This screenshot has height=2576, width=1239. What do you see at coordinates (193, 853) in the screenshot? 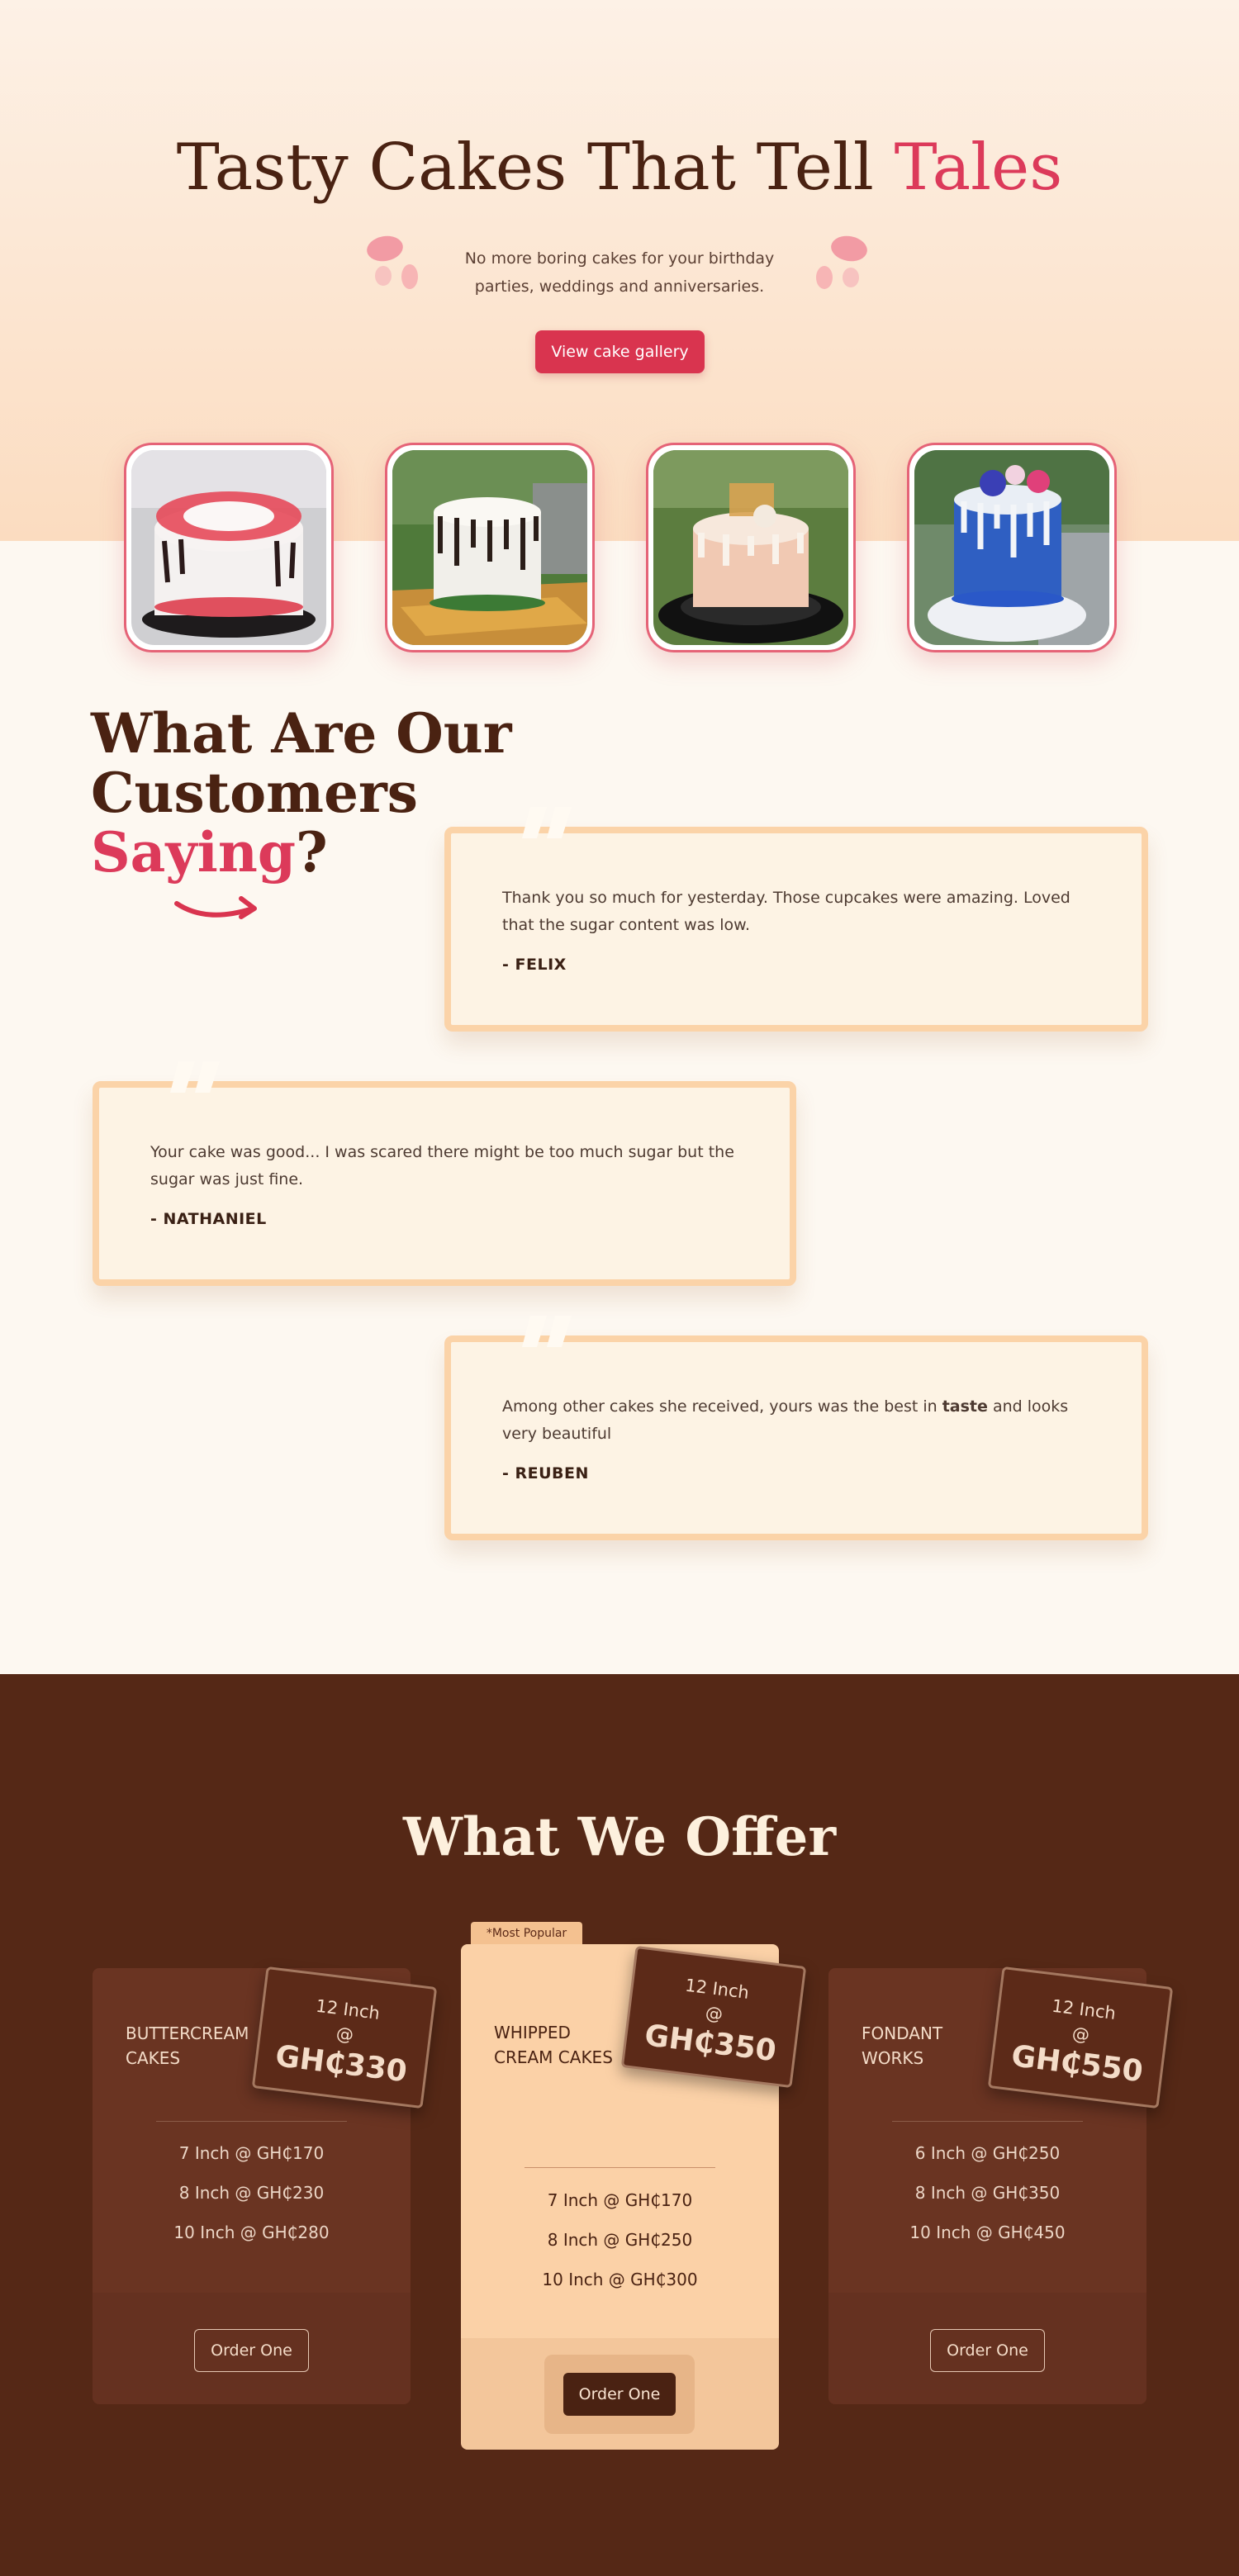
I see `heading-accent: Saying` at bounding box center [193, 853].